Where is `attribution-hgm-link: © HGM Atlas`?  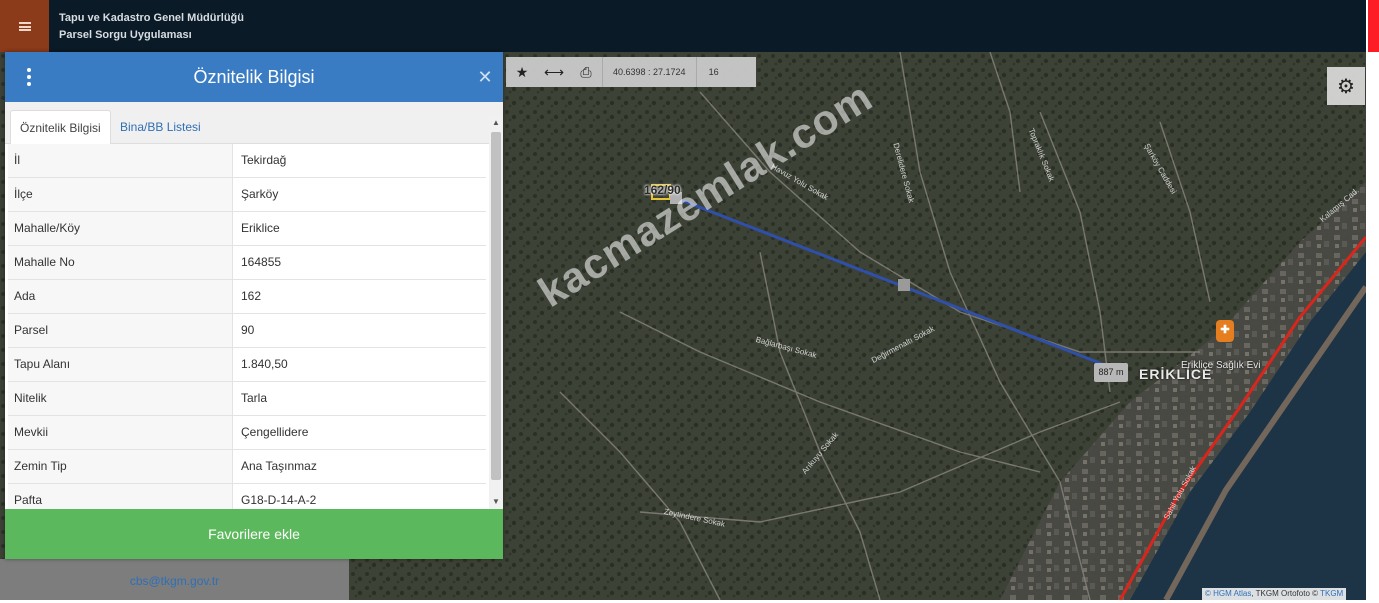
attribution-hgm-link: © HGM Atlas is located at coordinates (1228, 593).